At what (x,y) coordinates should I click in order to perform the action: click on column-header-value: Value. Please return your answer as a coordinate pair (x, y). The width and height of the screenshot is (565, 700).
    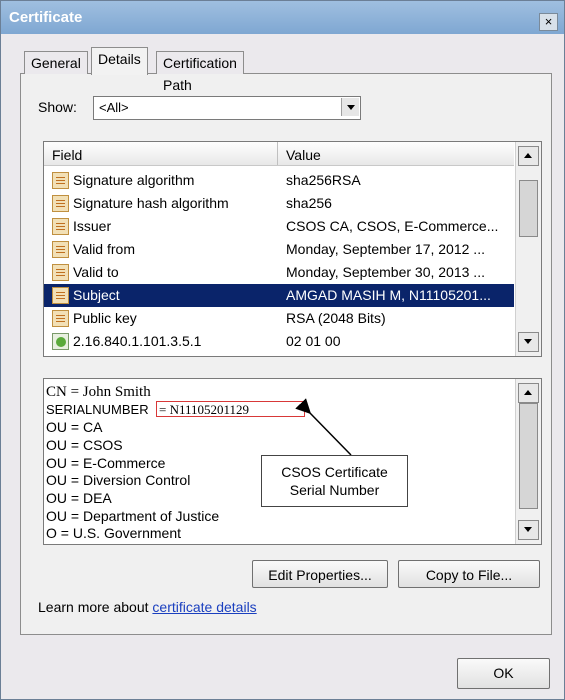
    Looking at the image, I should click on (303, 155).